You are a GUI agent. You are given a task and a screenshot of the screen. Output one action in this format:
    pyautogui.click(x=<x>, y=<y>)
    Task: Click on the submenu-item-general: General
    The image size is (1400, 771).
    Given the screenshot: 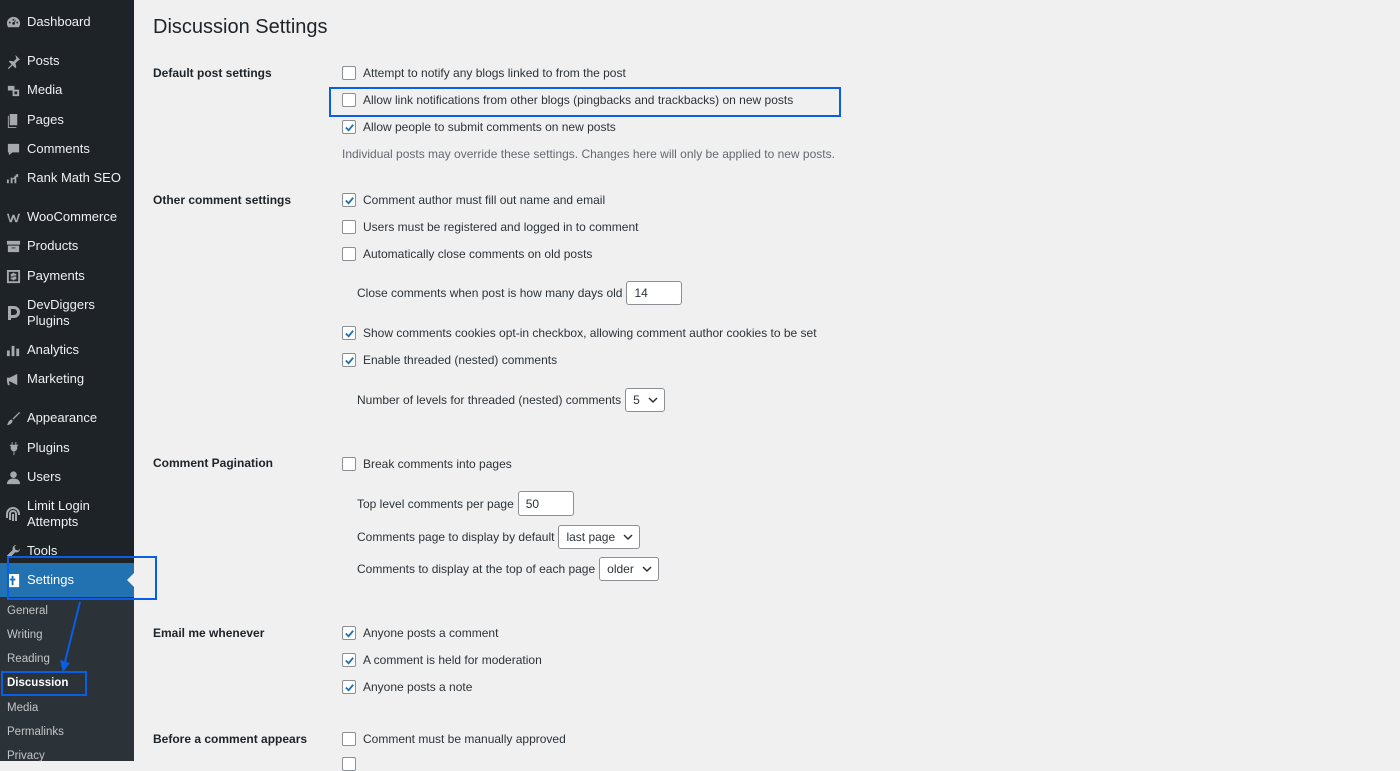 What is the action you would take?
    pyautogui.click(x=27, y=611)
    